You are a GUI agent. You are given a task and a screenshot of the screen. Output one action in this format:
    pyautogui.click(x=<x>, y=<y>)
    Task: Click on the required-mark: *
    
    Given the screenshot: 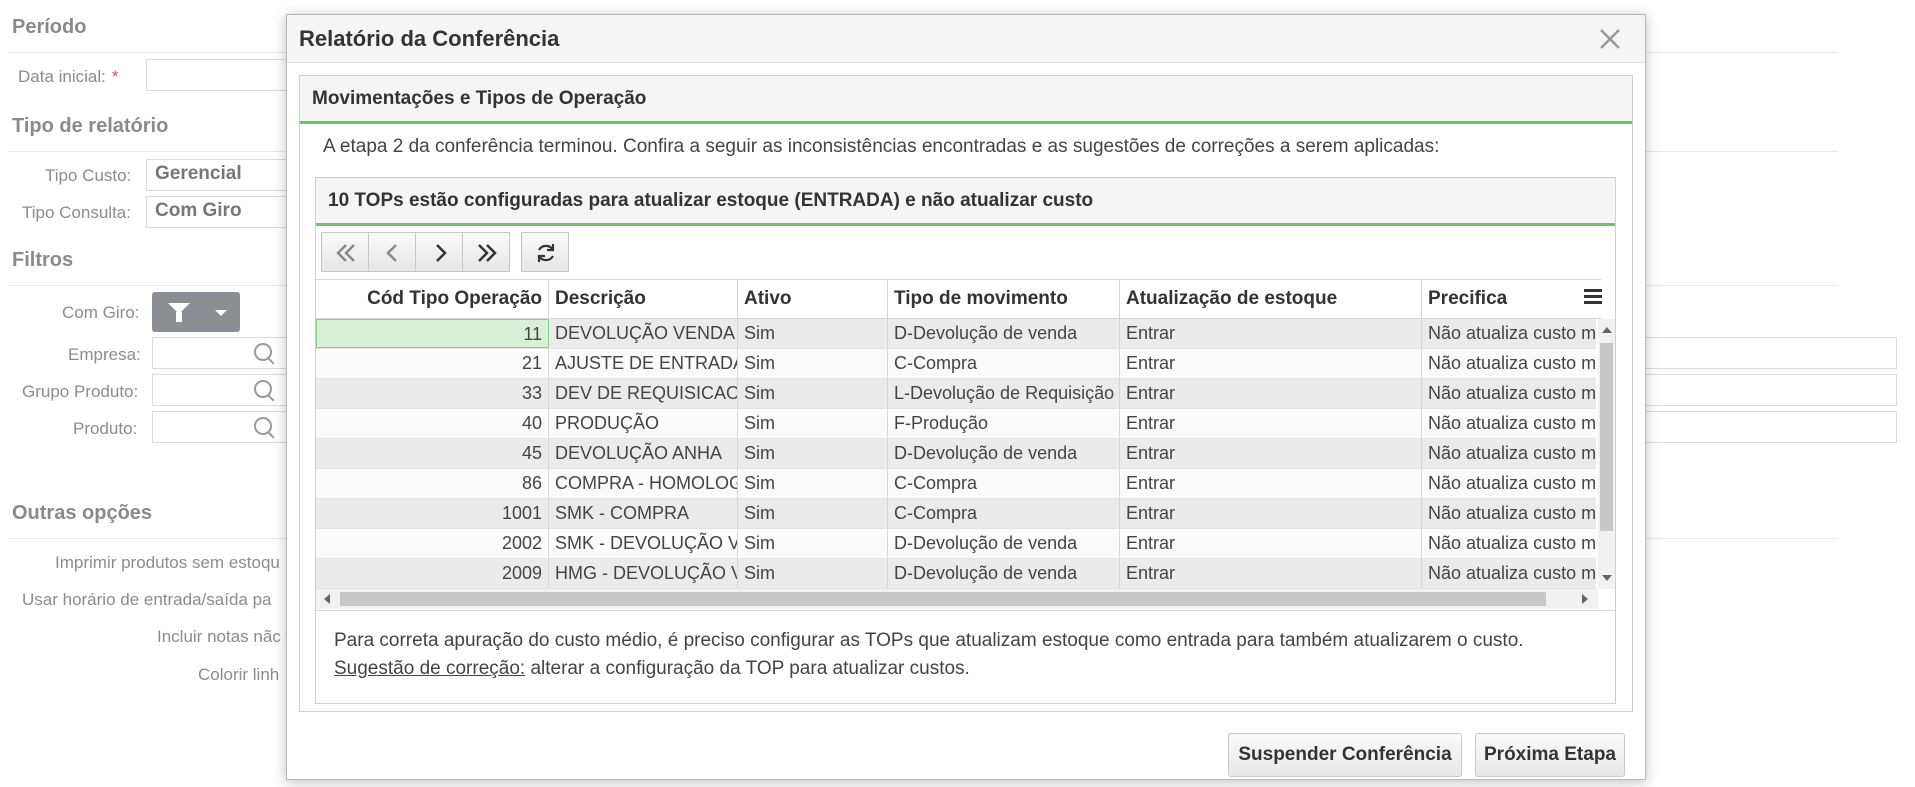 What is the action you would take?
    pyautogui.click(x=115, y=76)
    